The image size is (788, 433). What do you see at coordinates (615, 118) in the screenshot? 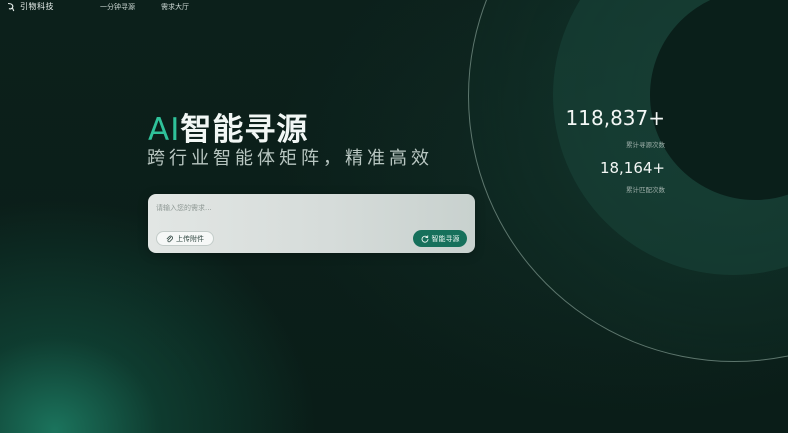
I see `stat-sourcing-count: 118,837+` at bounding box center [615, 118].